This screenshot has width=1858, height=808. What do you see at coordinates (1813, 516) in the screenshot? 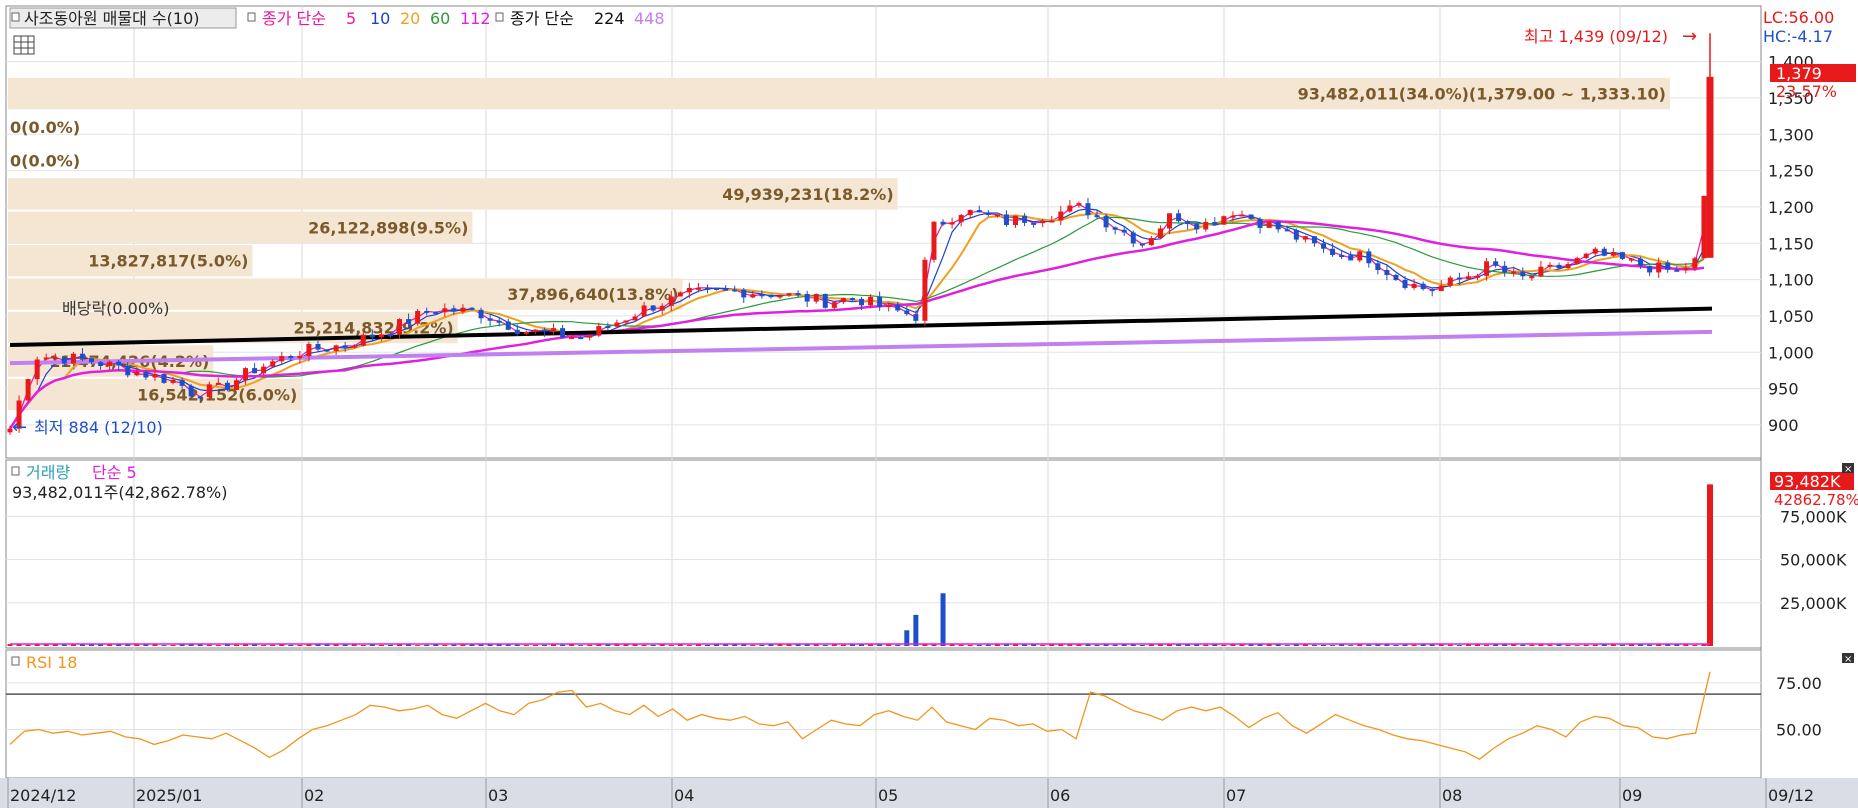
I see `volume-tick-label: 75,000K` at bounding box center [1813, 516].